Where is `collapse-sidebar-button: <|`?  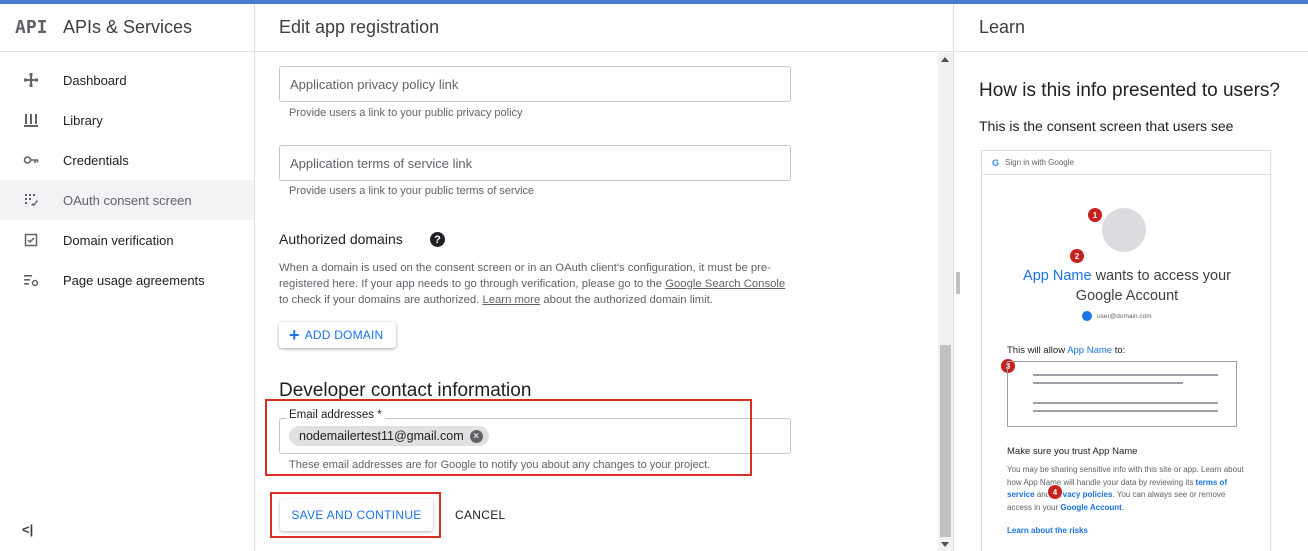
collapse-sidebar-button: <| is located at coordinates (27, 529).